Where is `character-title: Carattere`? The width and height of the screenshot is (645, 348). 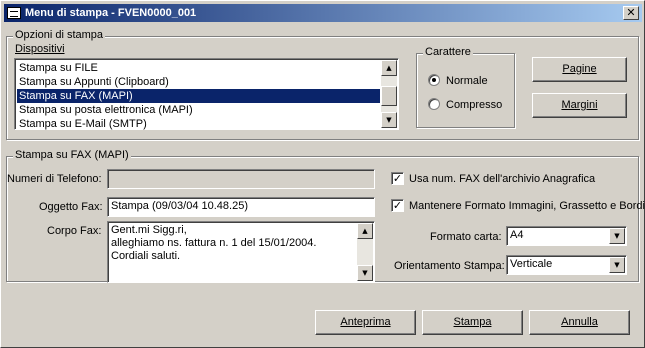
character-title: Carattere is located at coordinates (448, 52).